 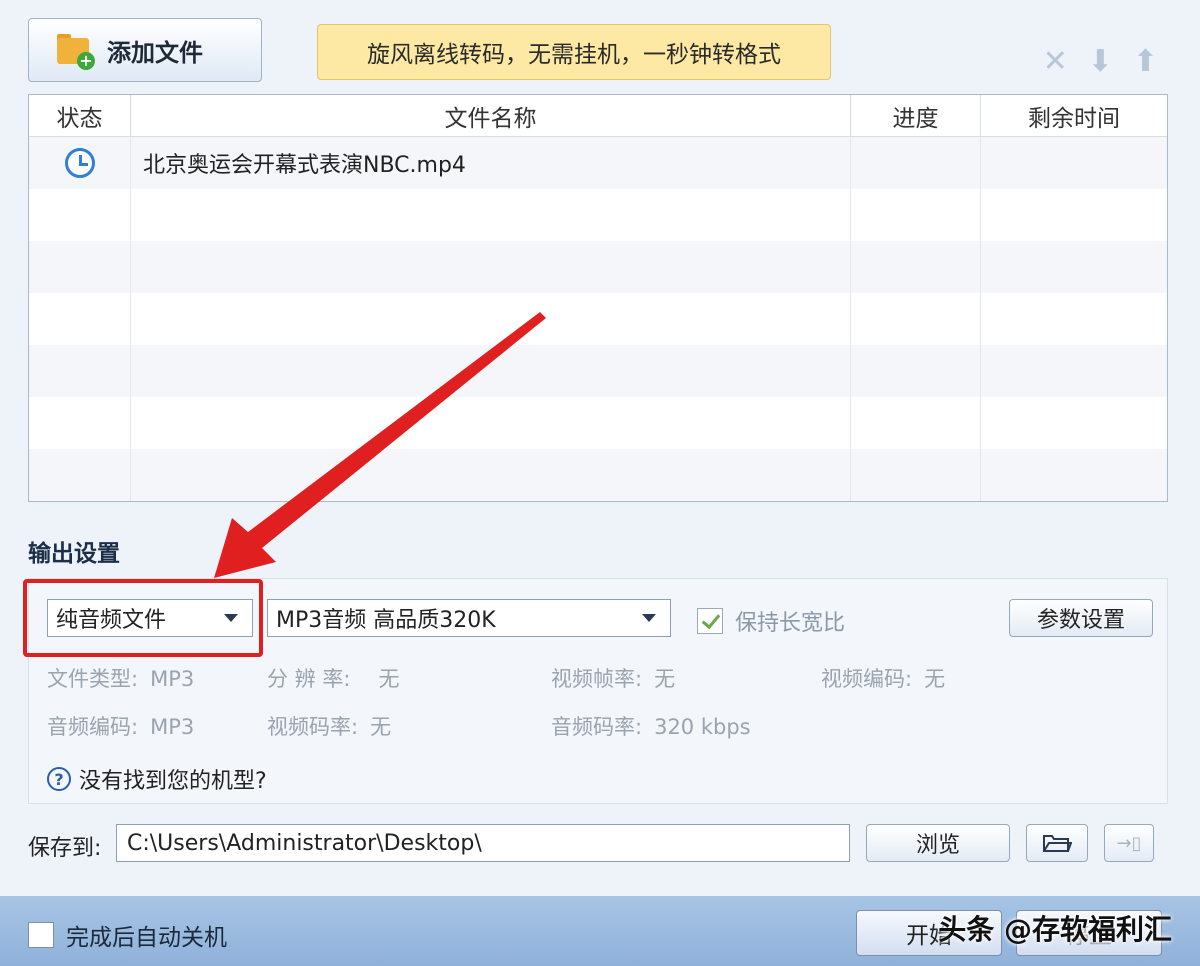 What do you see at coordinates (1055, 61) in the screenshot?
I see `close-icon: ✕` at bounding box center [1055, 61].